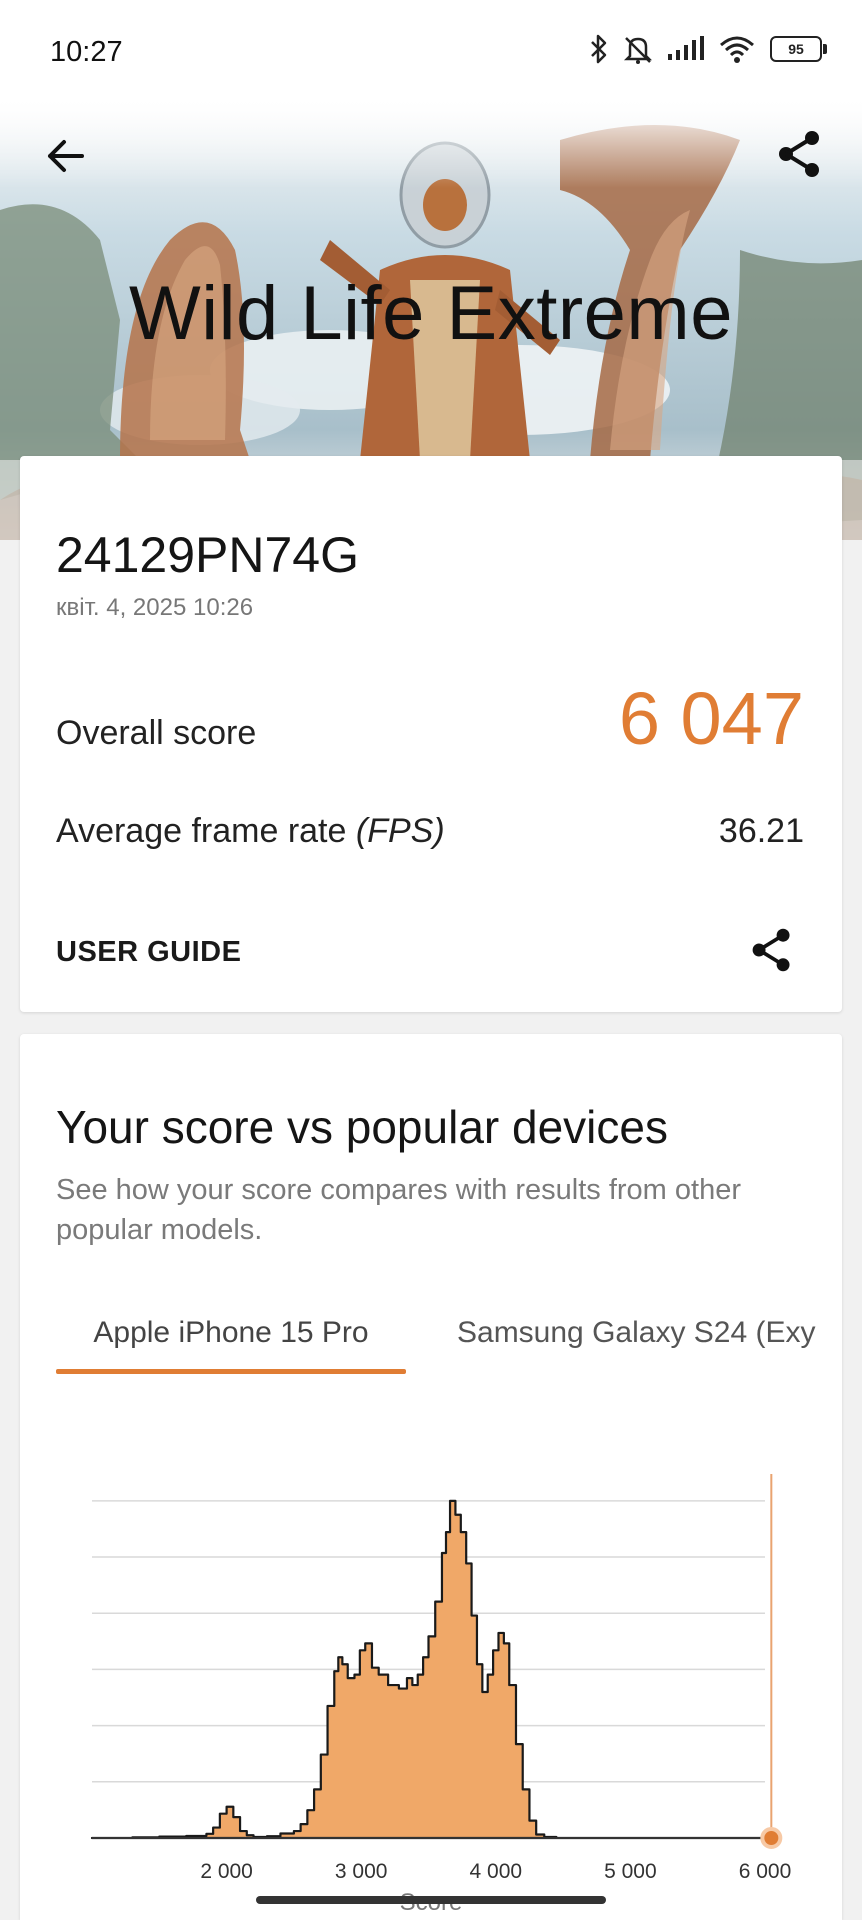 The height and width of the screenshot is (1920, 862). What do you see at coordinates (599, 49) in the screenshot?
I see `bluetooth-icon` at bounding box center [599, 49].